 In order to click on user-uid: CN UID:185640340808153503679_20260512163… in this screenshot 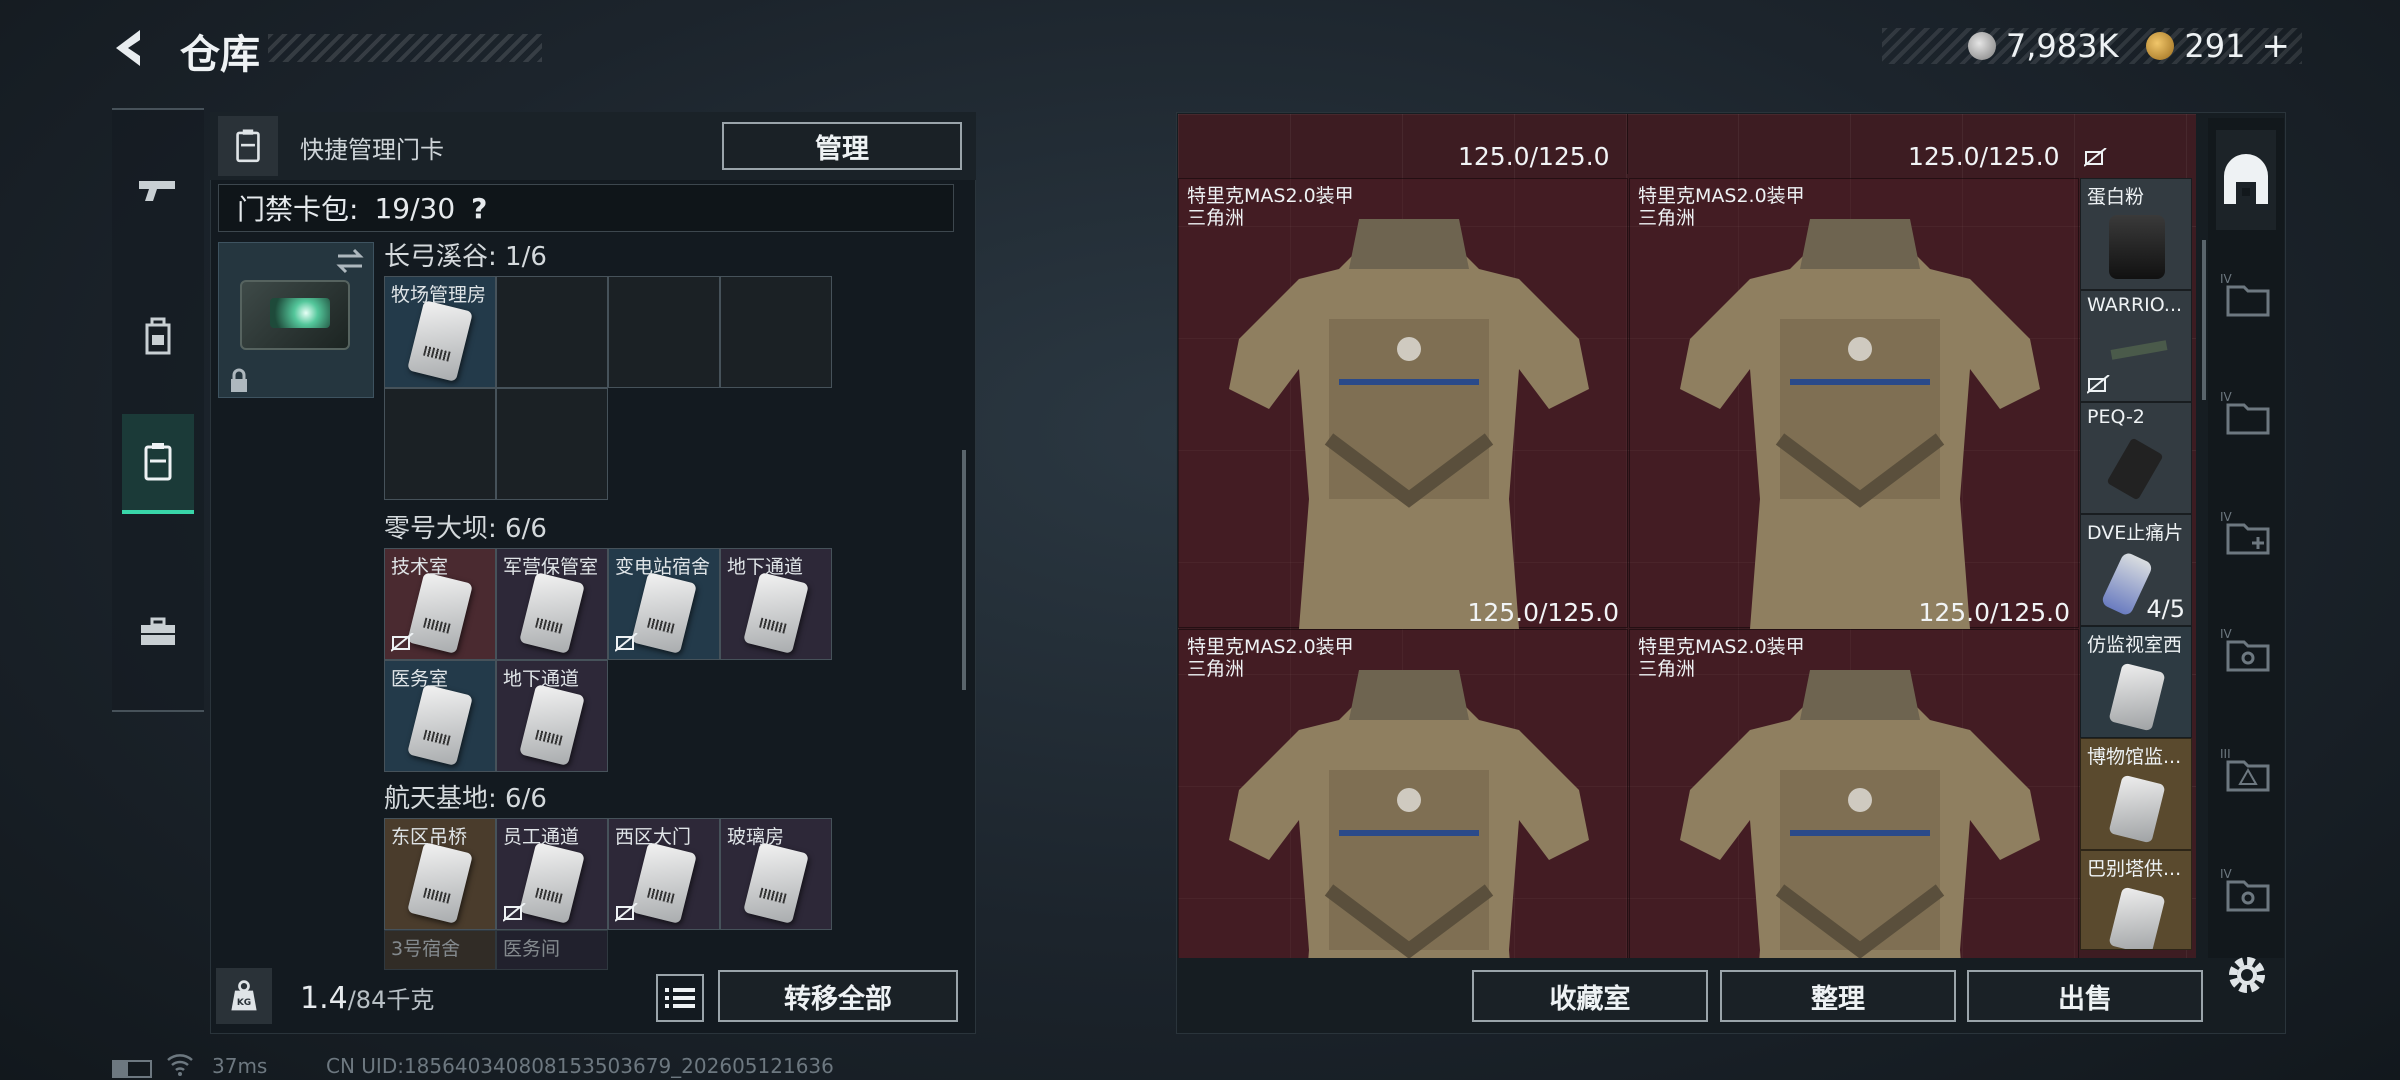, I will do `click(580, 1066)`.